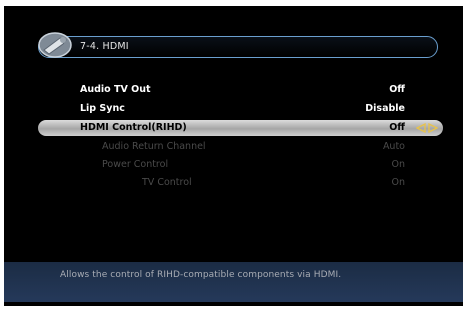  What do you see at coordinates (154, 146) in the screenshot?
I see `menu-item-label: Audio Return Channel` at bounding box center [154, 146].